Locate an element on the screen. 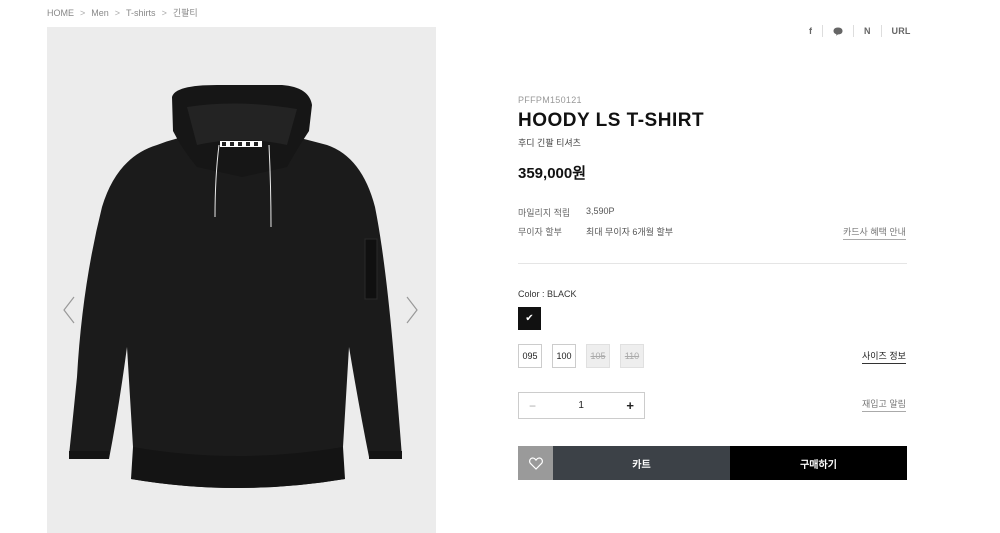 This screenshot has height=533, width=1000. check-icon: ✔ is located at coordinates (529, 318).